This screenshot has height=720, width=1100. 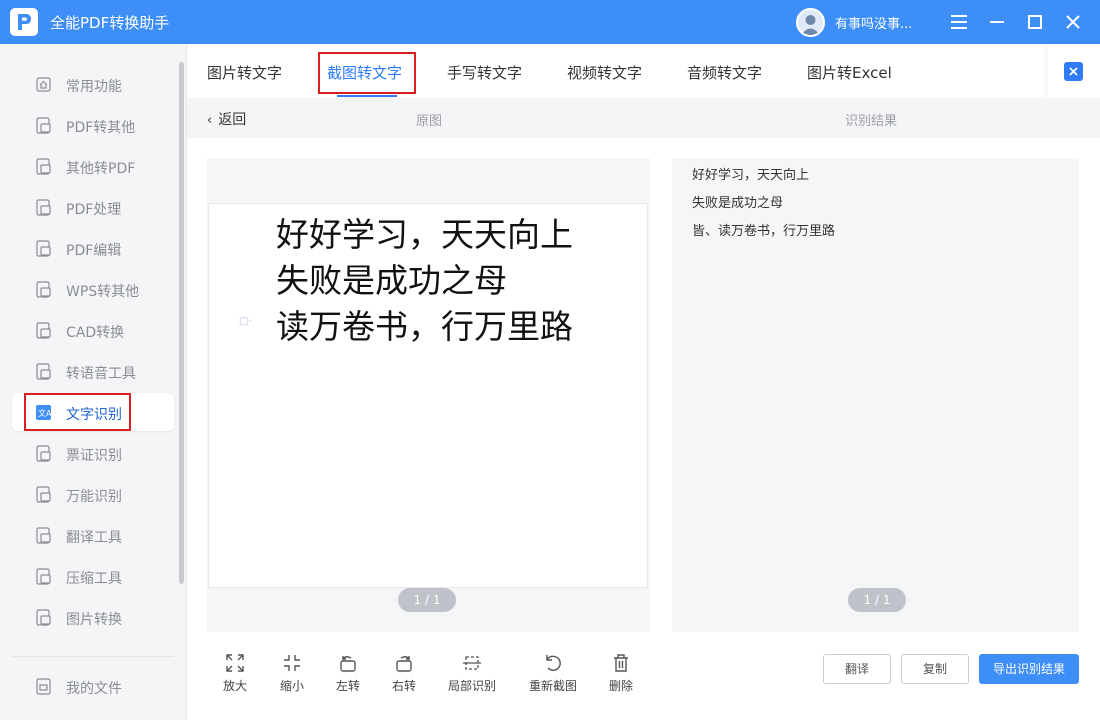 What do you see at coordinates (849, 72) in the screenshot?
I see `tab-image-to-excel: 图片转Excel` at bounding box center [849, 72].